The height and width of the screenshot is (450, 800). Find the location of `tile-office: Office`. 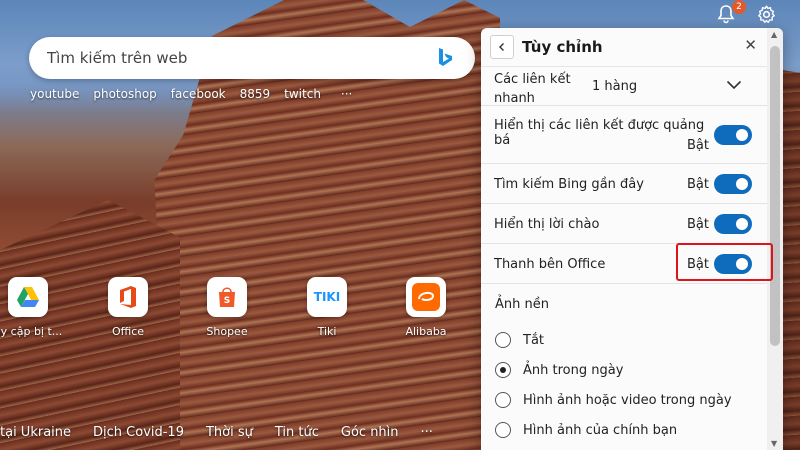

tile-office: Office is located at coordinates (128, 307).